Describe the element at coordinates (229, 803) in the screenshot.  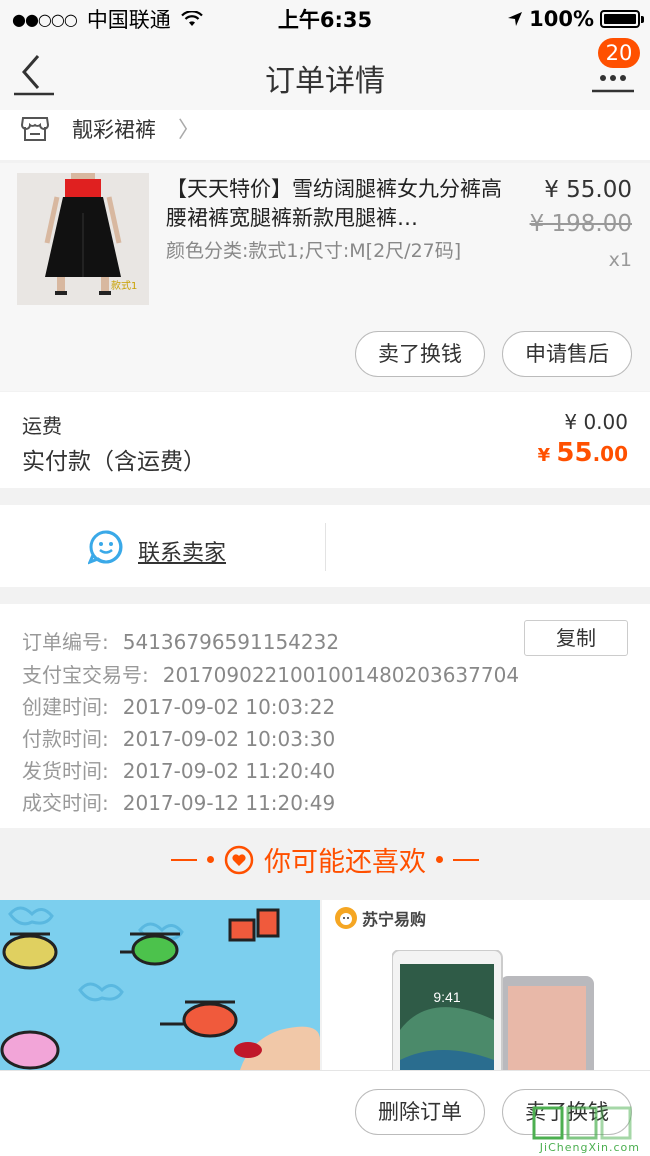
I see `completed-time: 2017-09-12 11:20:49` at that location.